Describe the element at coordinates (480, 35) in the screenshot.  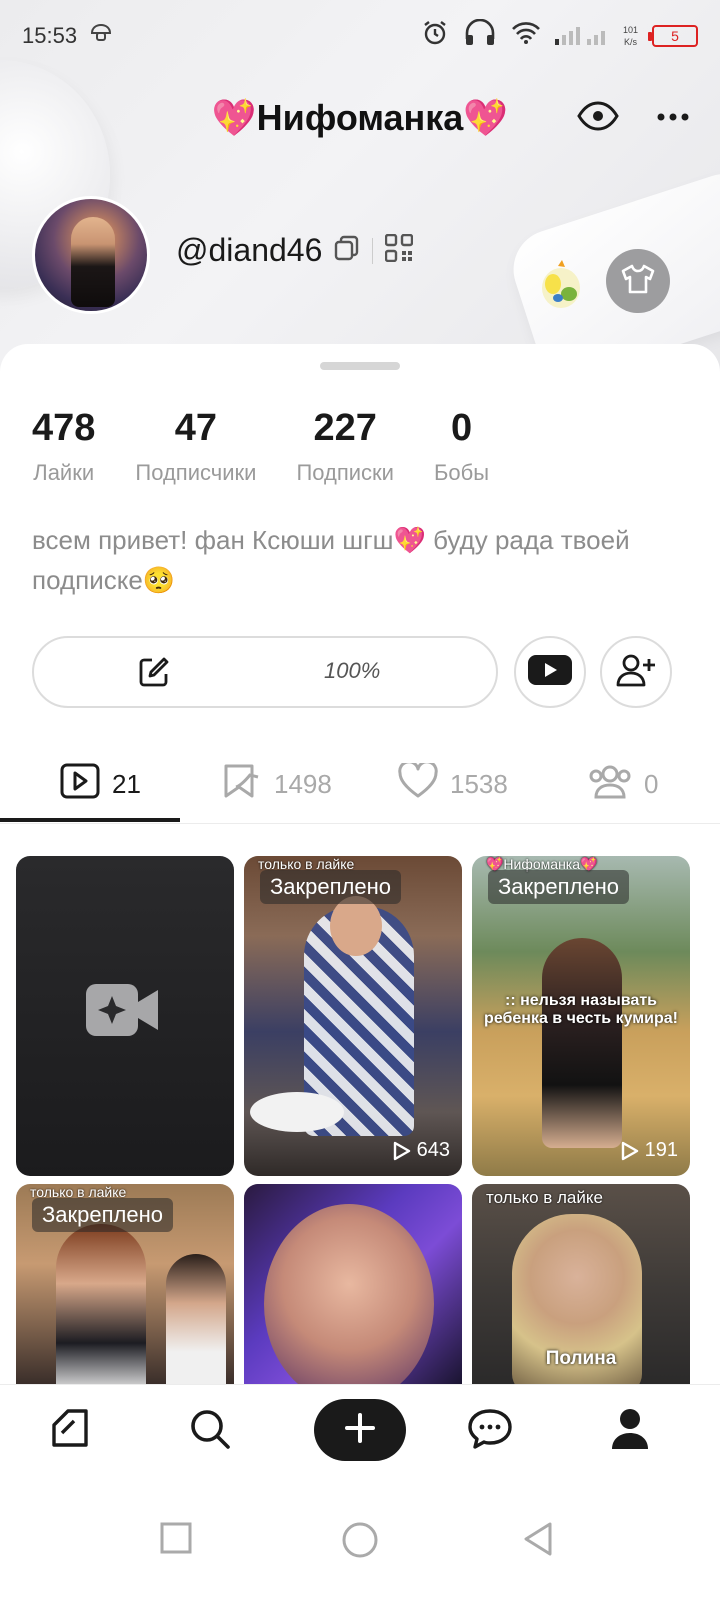
I see `headphones-icon` at that location.